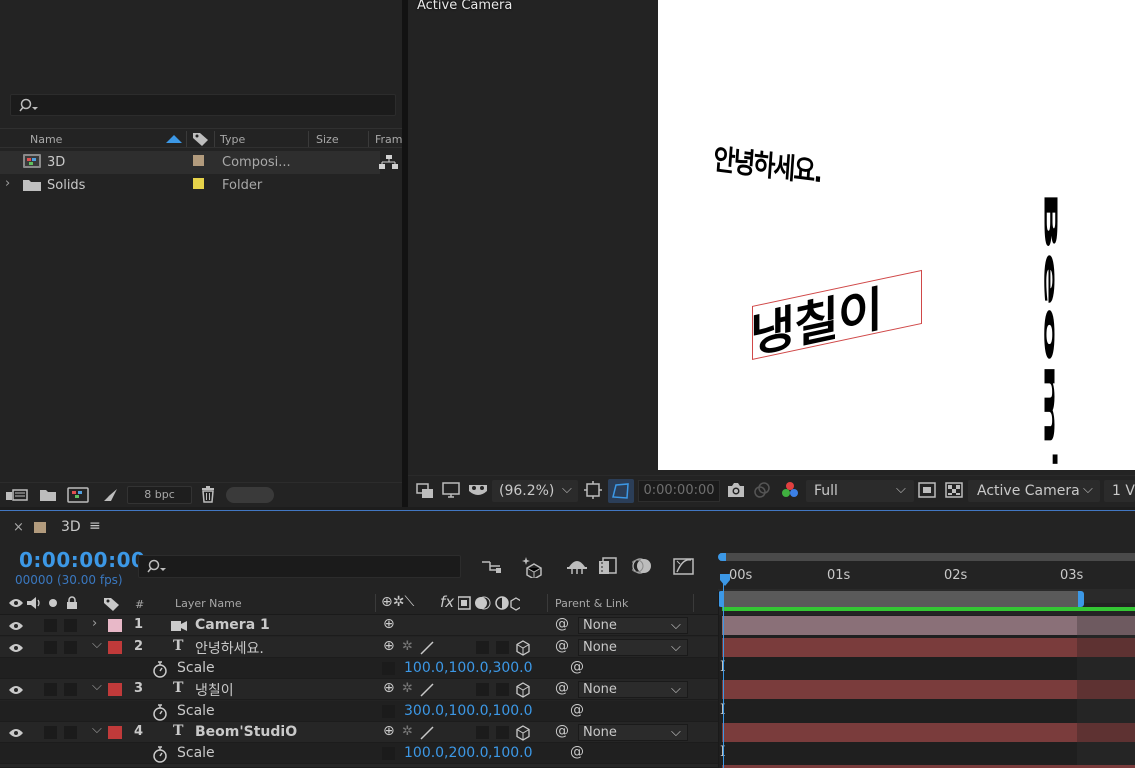 This screenshot has width=1135, height=768. I want to click on thumbnail-slider, so click(250, 495).